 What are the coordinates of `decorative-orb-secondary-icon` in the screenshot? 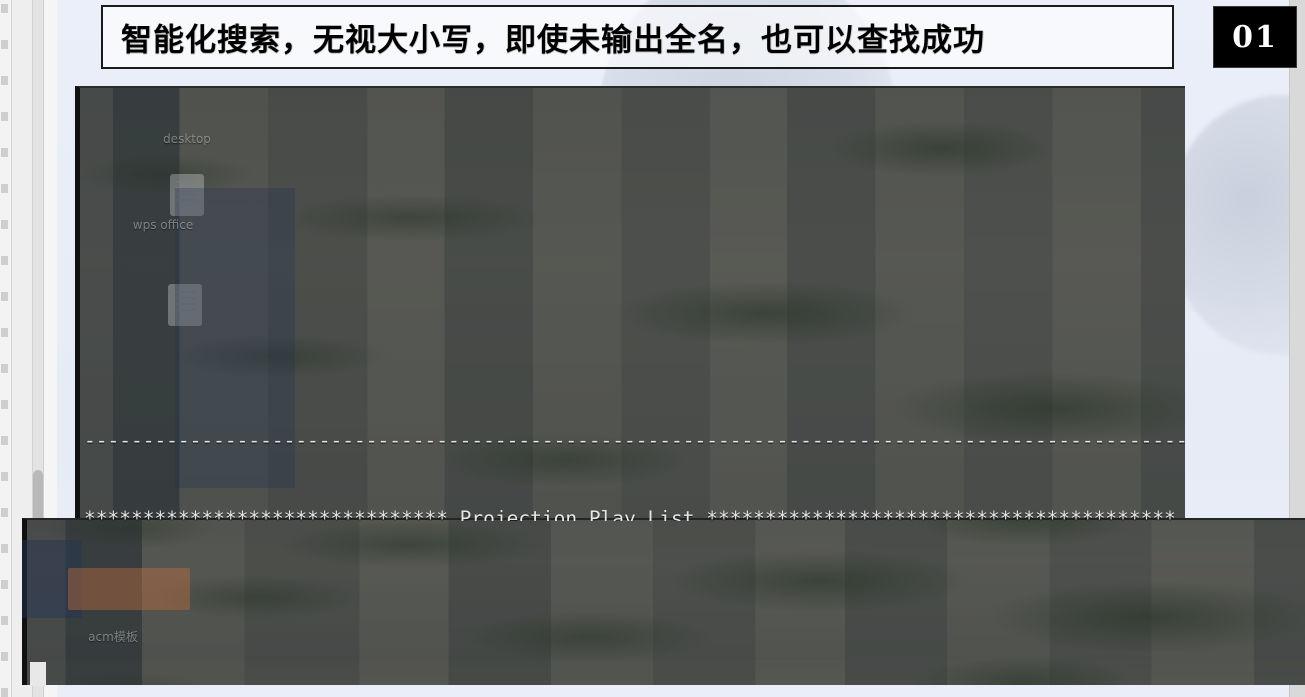 It's located at (1236, 225).